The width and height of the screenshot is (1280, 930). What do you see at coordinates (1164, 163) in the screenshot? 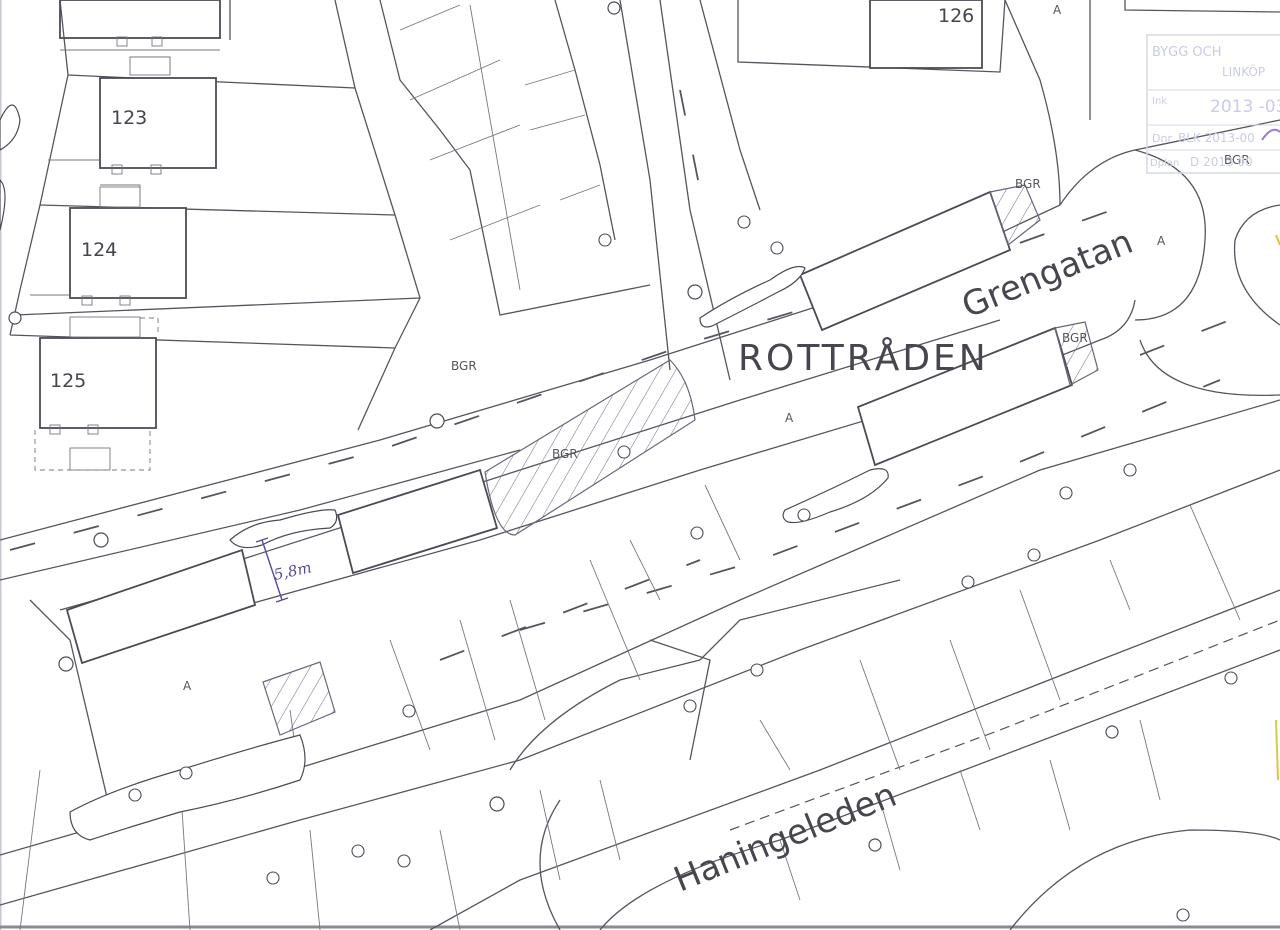
I see `stamp-diarie-label: Dplan` at bounding box center [1164, 163].